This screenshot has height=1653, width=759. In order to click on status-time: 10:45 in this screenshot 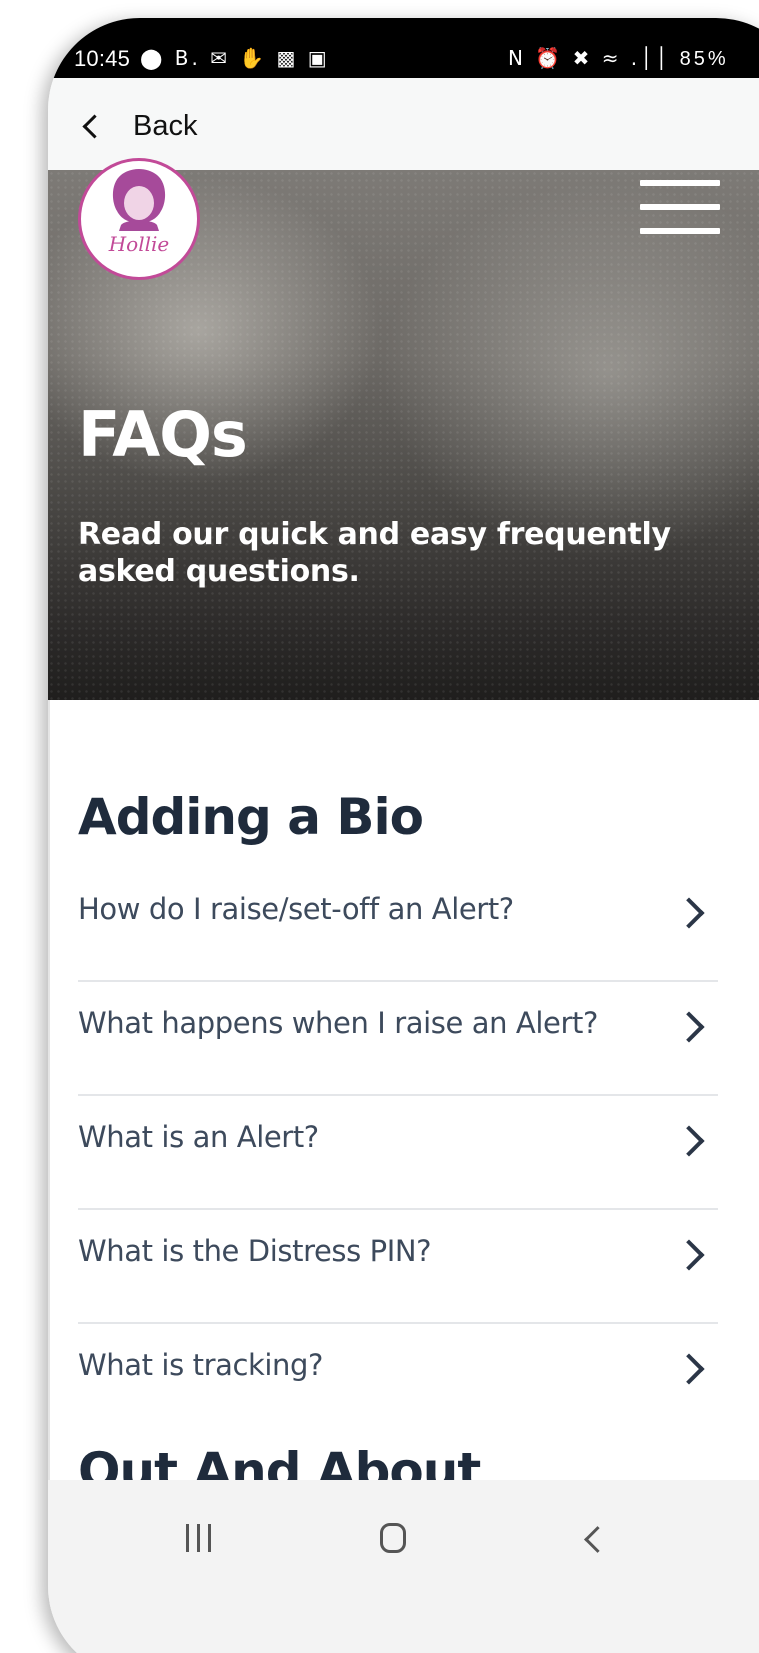, I will do `click(102, 58)`.